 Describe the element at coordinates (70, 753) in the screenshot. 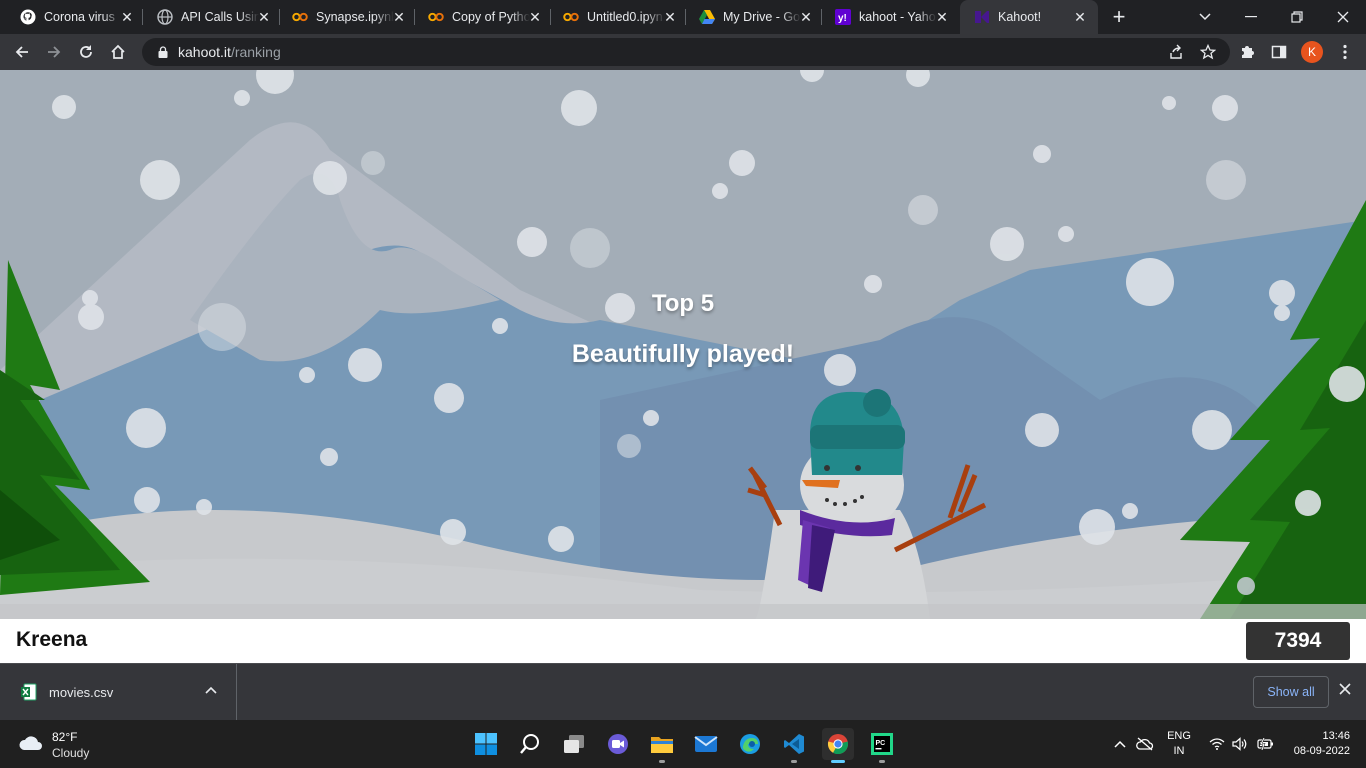

I see `weather-description: Cloudy` at that location.